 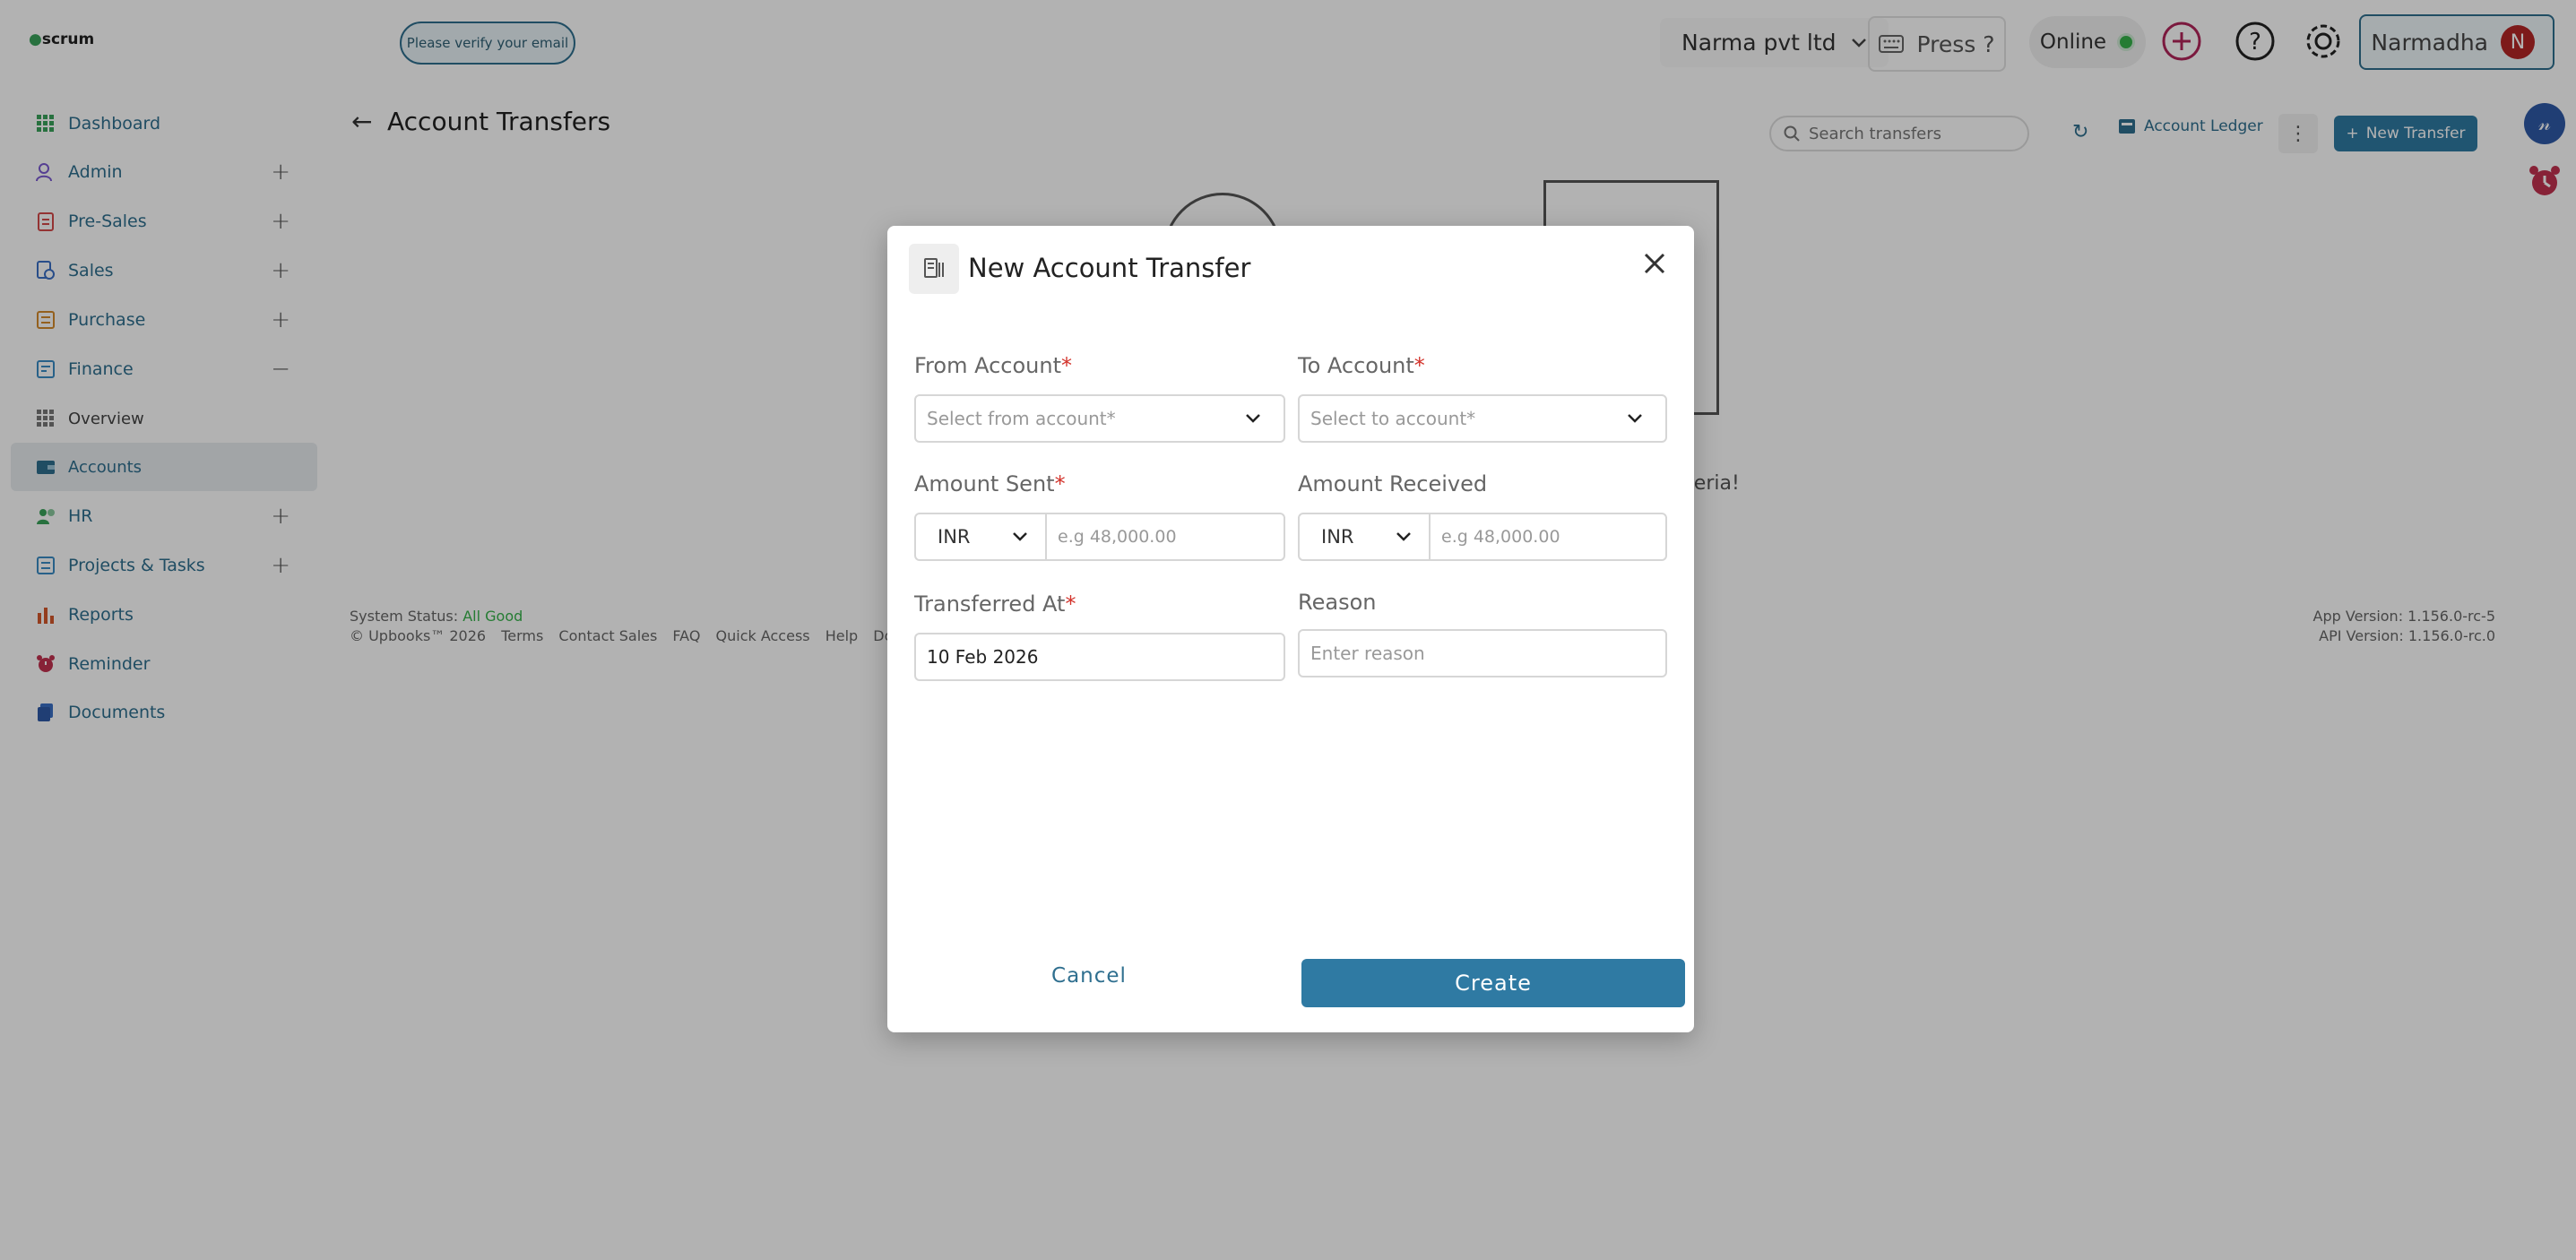 What do you see at coordinates (1367, 653) in the screenshot?
I see `reason-placeholder: Enter reason` at bounding box center [1367, 653].